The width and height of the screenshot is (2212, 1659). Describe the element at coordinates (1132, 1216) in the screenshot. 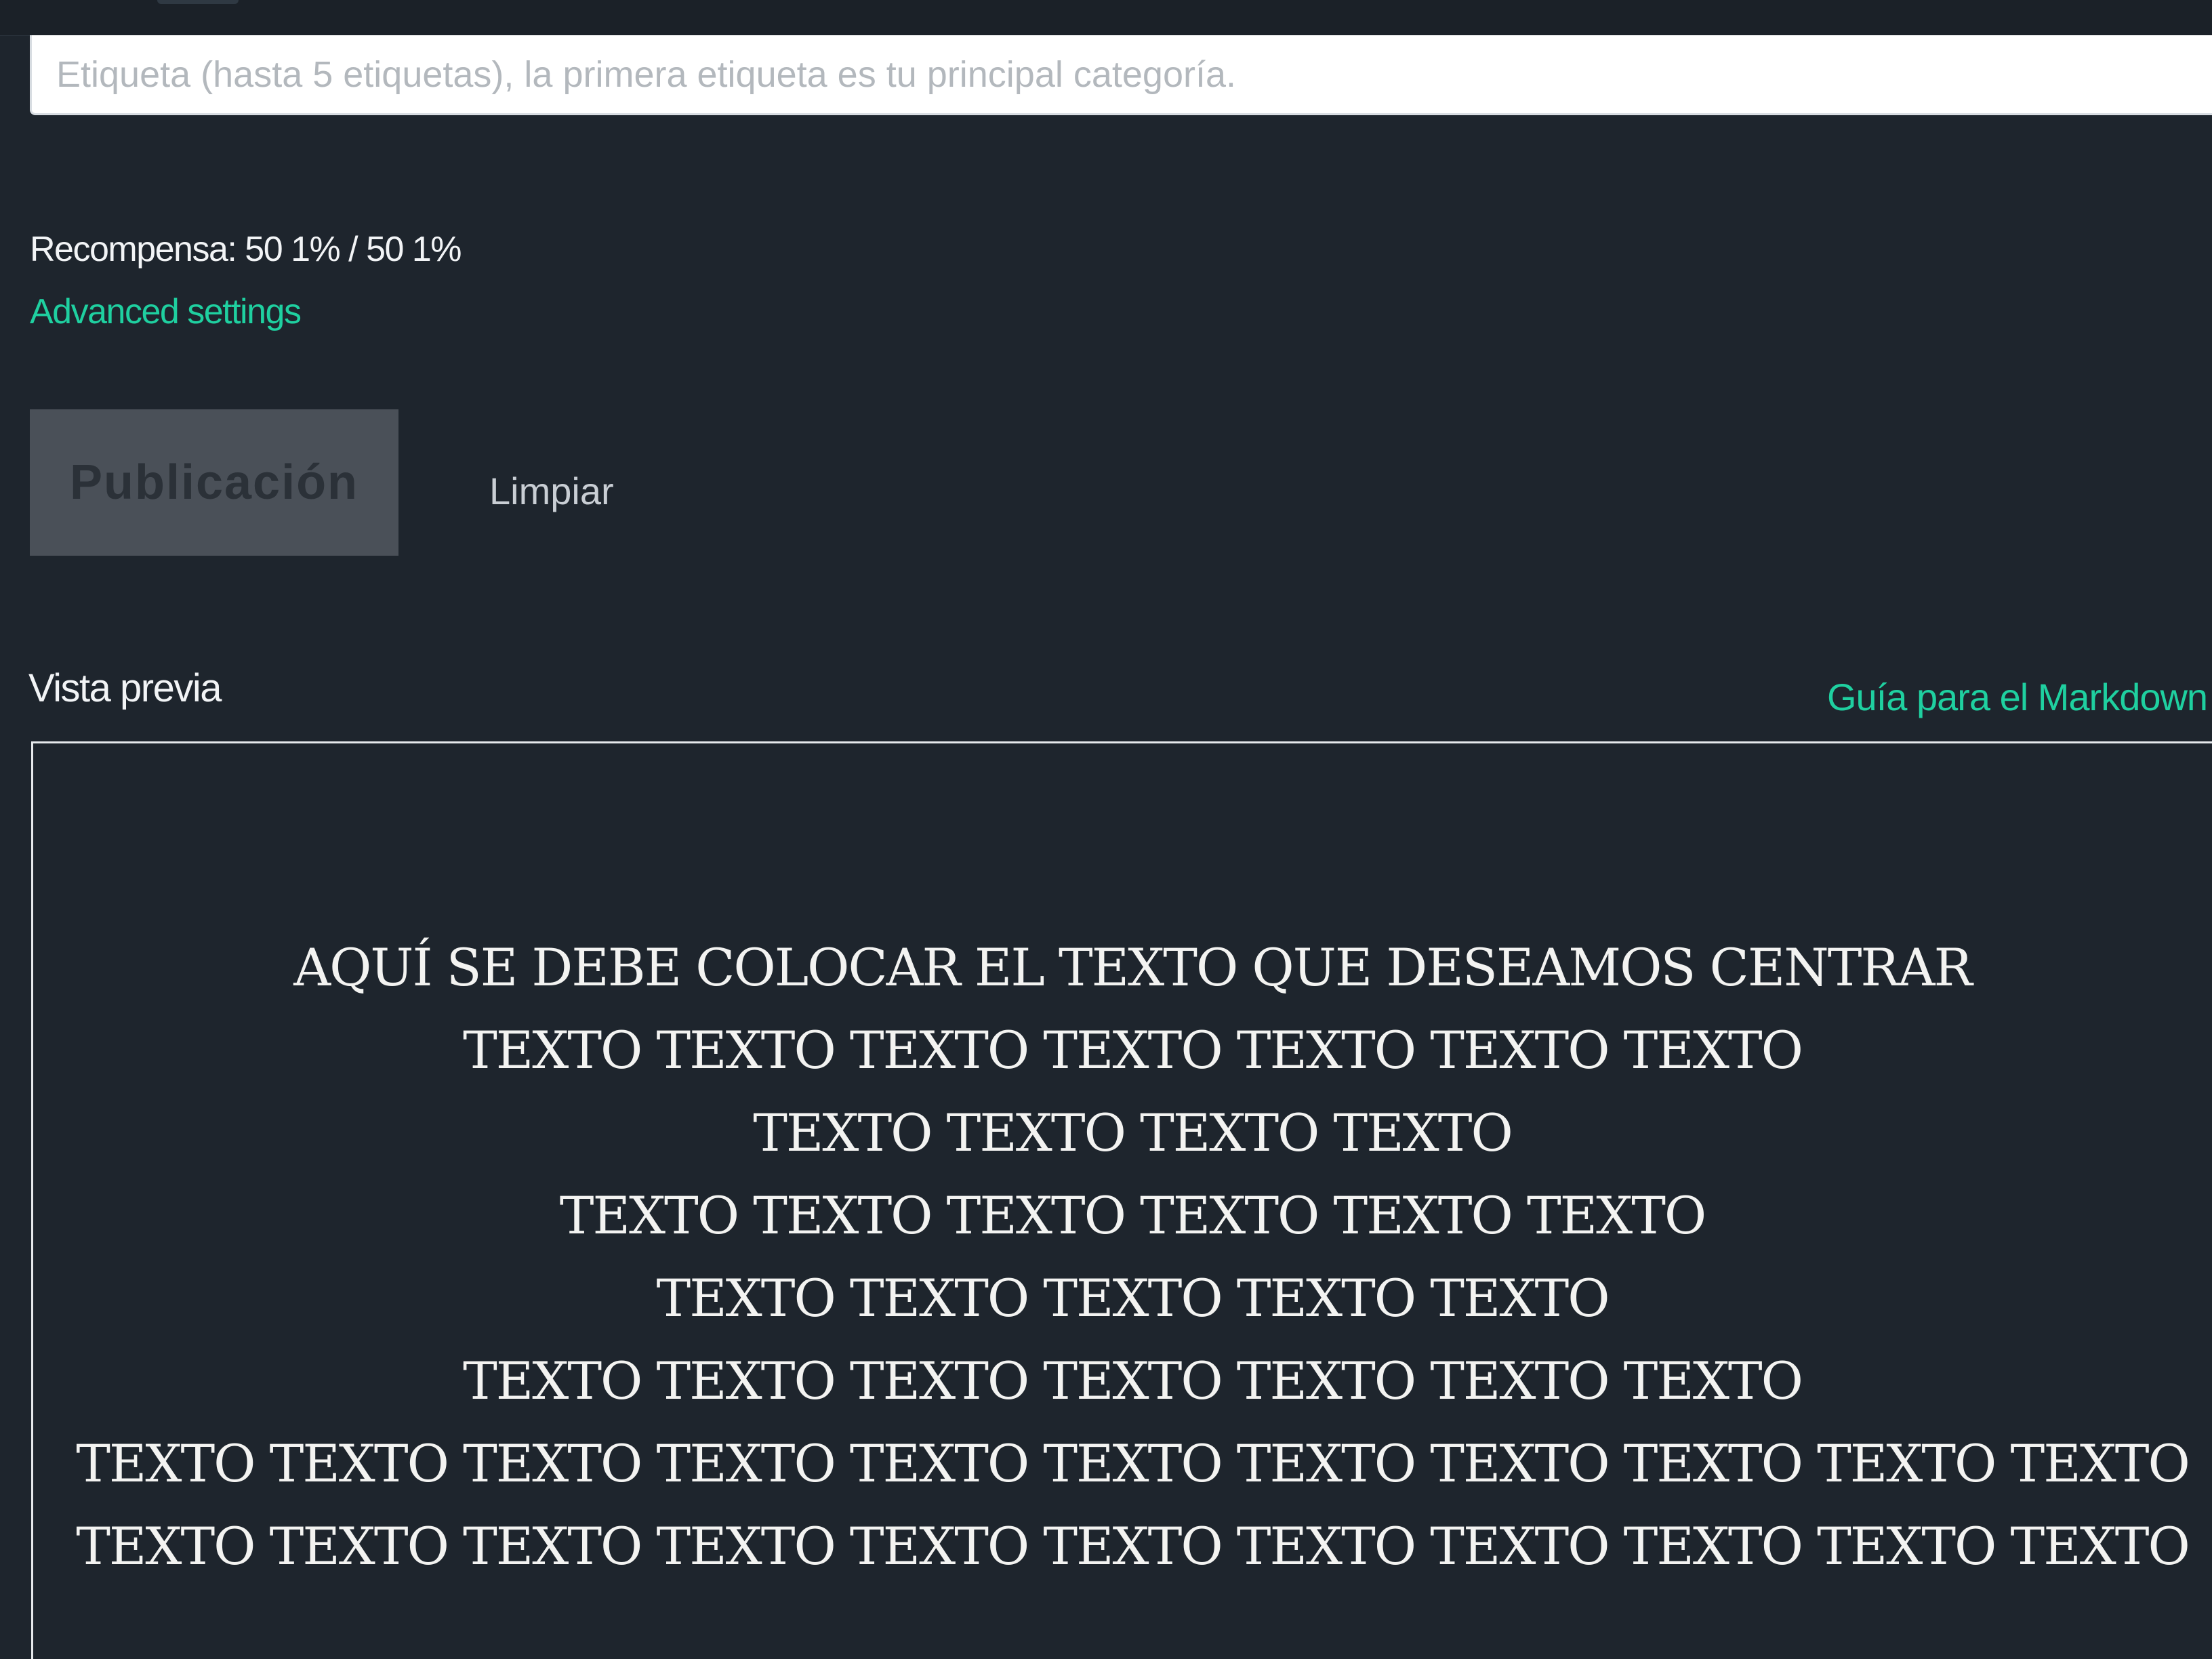

I see `preview-line: TEXTO TEXTO TEXTO TEXTO TEXTO TEXTO` at that location.